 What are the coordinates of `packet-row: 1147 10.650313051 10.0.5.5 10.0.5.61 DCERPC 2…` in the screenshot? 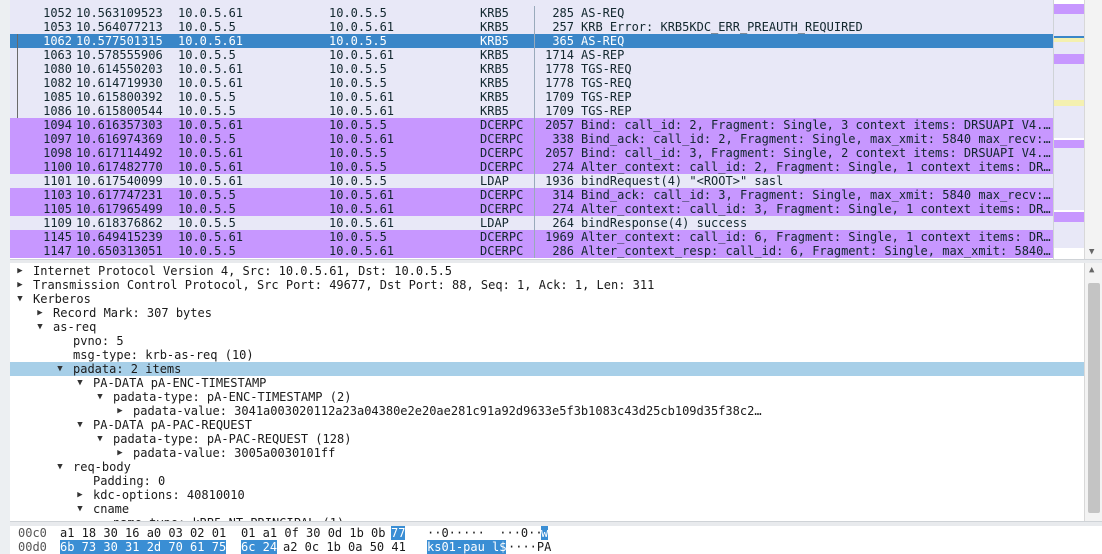 It's located at (531, 251).